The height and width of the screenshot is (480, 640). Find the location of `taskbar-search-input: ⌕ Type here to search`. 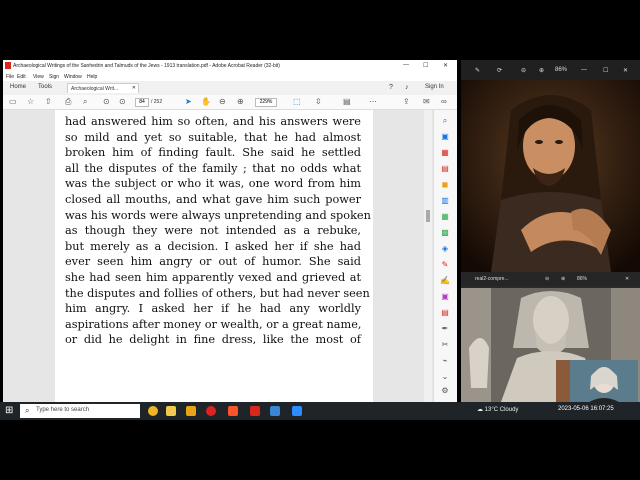

taskbar-search-input: ⌕ Type here to search is located at coordinates (80, 411).